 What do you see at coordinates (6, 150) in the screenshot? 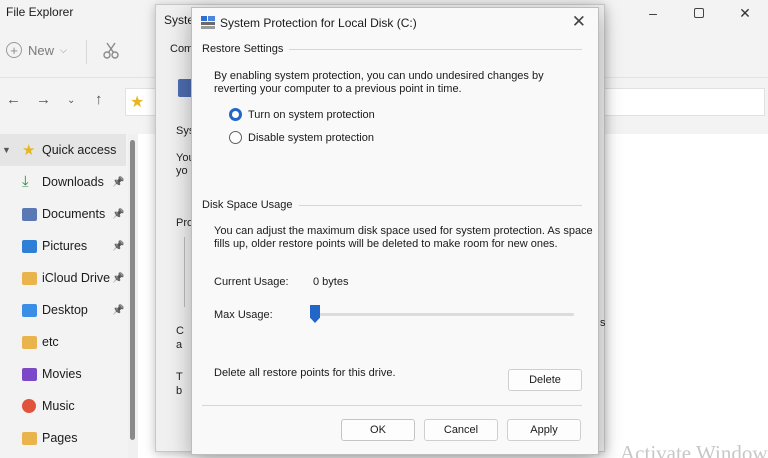
I see `expand-chevron-icon: ▼` at bounding box center [6, 150].